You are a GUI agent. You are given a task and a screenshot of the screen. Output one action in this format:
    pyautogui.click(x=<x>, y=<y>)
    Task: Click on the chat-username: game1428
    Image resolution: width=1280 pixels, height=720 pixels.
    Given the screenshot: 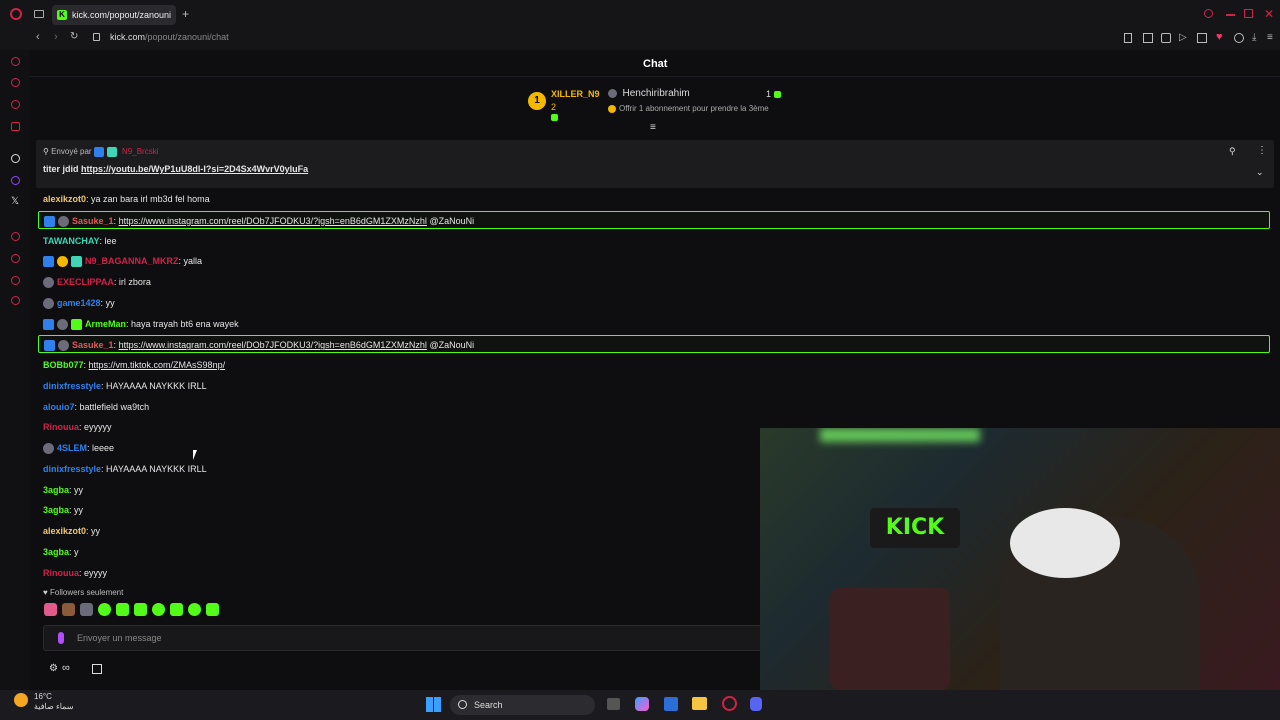 What is the action you would take?
    pyautogui.click(x=79, y=303)
    